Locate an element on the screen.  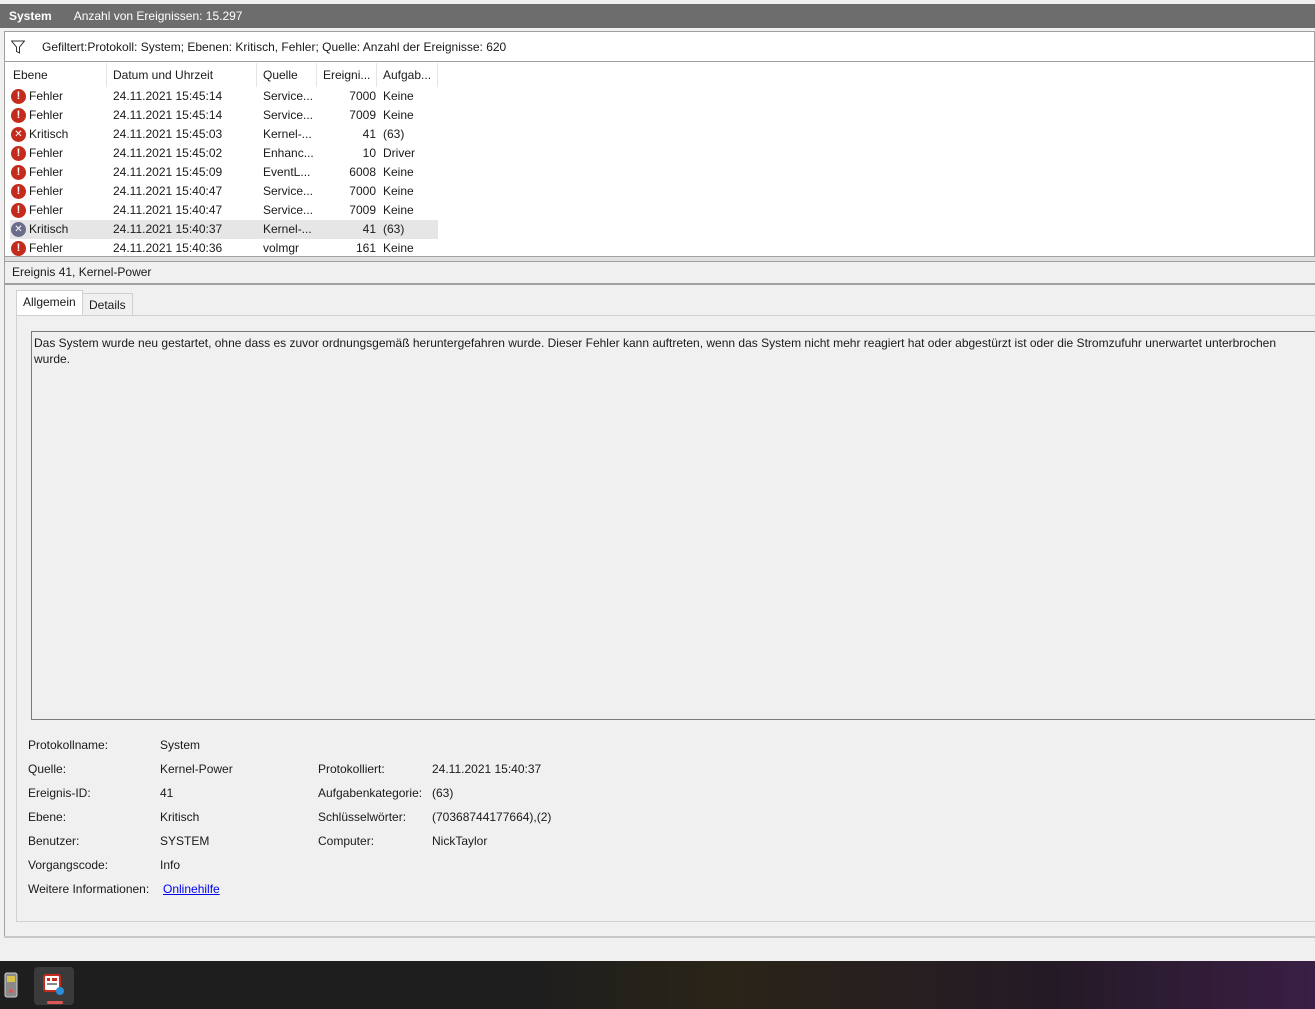
cell-datetime: 24.11.2021 15:45:09 is located at coordinates (168, 172).